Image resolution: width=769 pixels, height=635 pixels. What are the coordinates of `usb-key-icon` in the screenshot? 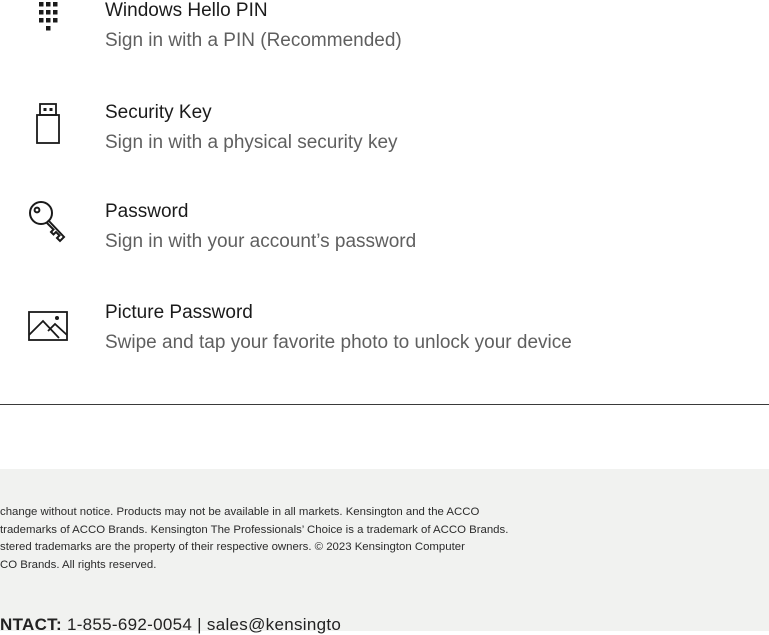 It's located at (48, 124).